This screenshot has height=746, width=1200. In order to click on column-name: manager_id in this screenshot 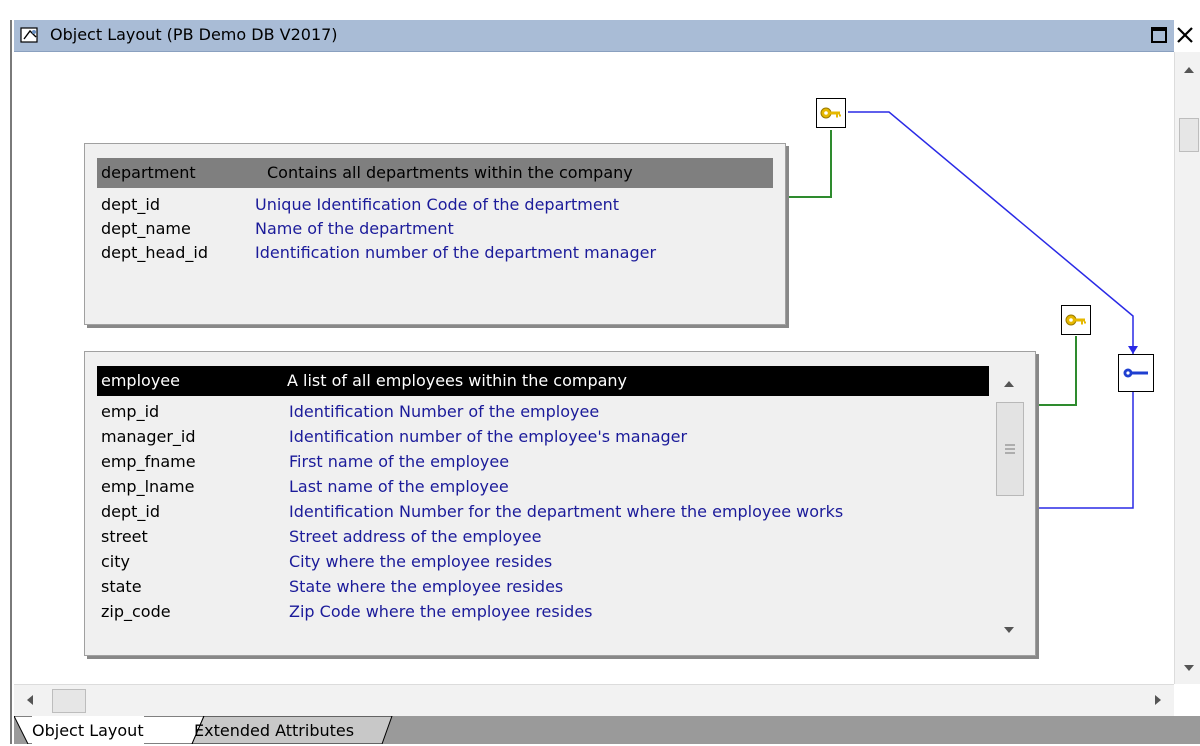, I will do `click(148, 436)`.